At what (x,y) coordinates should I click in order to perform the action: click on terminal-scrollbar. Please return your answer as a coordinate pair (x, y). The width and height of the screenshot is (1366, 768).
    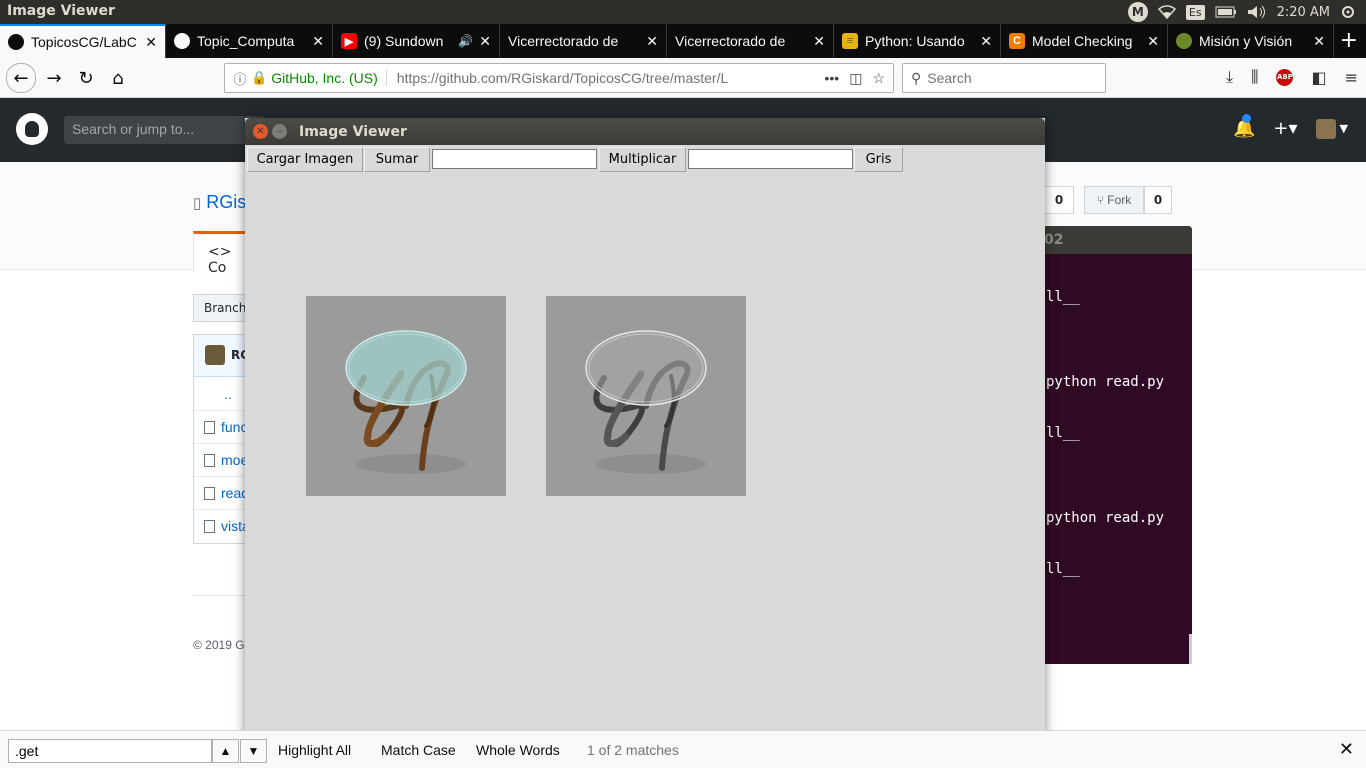
    Looking at the image, I should click on (1190, 649).